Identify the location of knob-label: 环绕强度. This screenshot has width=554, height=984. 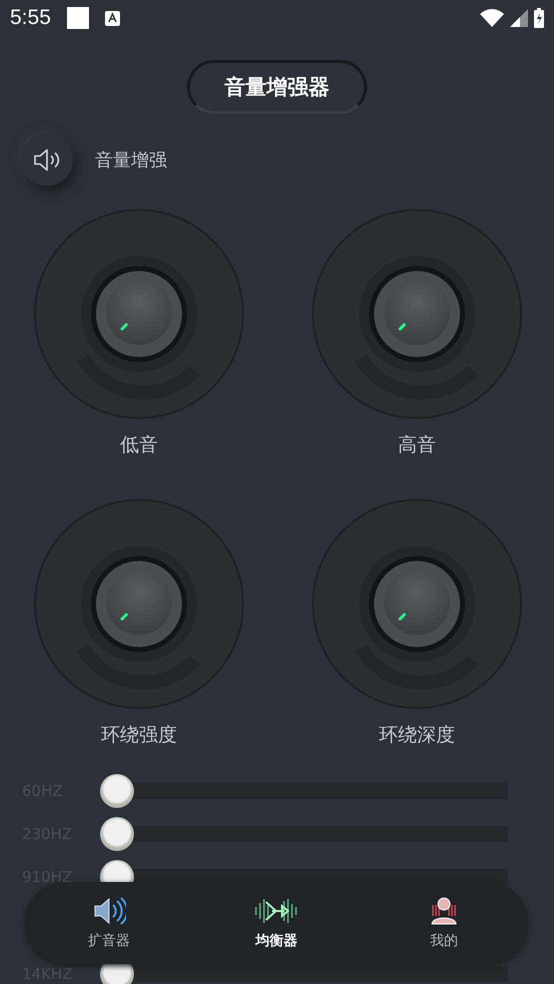
(139, 735).